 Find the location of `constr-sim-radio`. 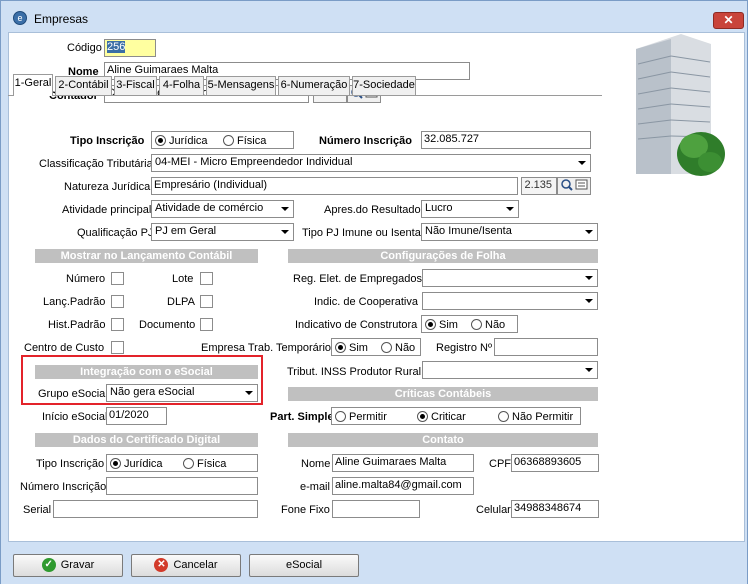

constr-sim-radio is located at coordinates (430, 324).